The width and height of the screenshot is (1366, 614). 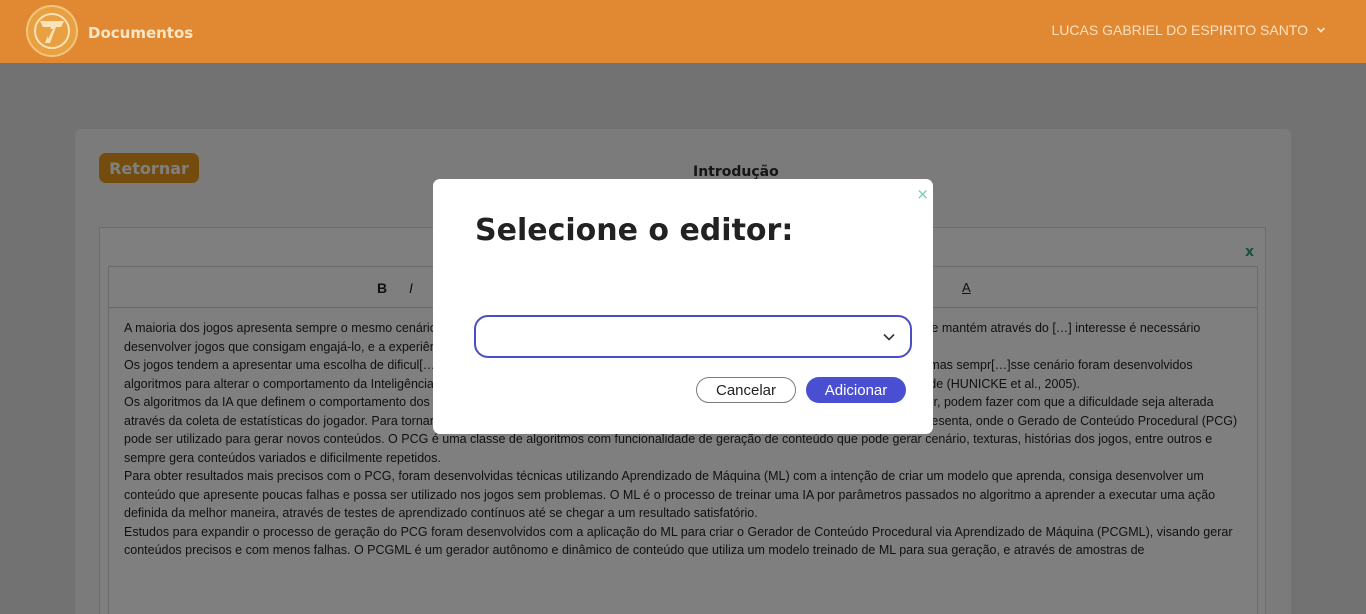 I want to click on user-name: LUCAS GABRIEL DO ESPIRITO SANTO, so click(x=1179, y=30).